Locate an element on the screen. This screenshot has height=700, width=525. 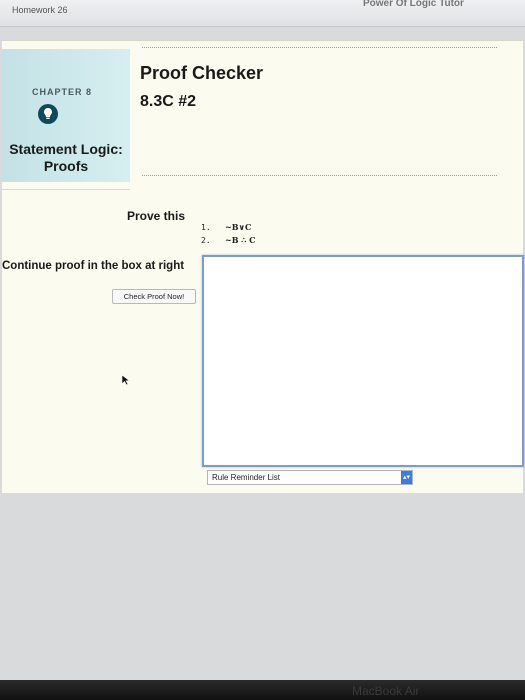
proof-instruction: Continue proof in the box at right is located at coordinates (93, 266).